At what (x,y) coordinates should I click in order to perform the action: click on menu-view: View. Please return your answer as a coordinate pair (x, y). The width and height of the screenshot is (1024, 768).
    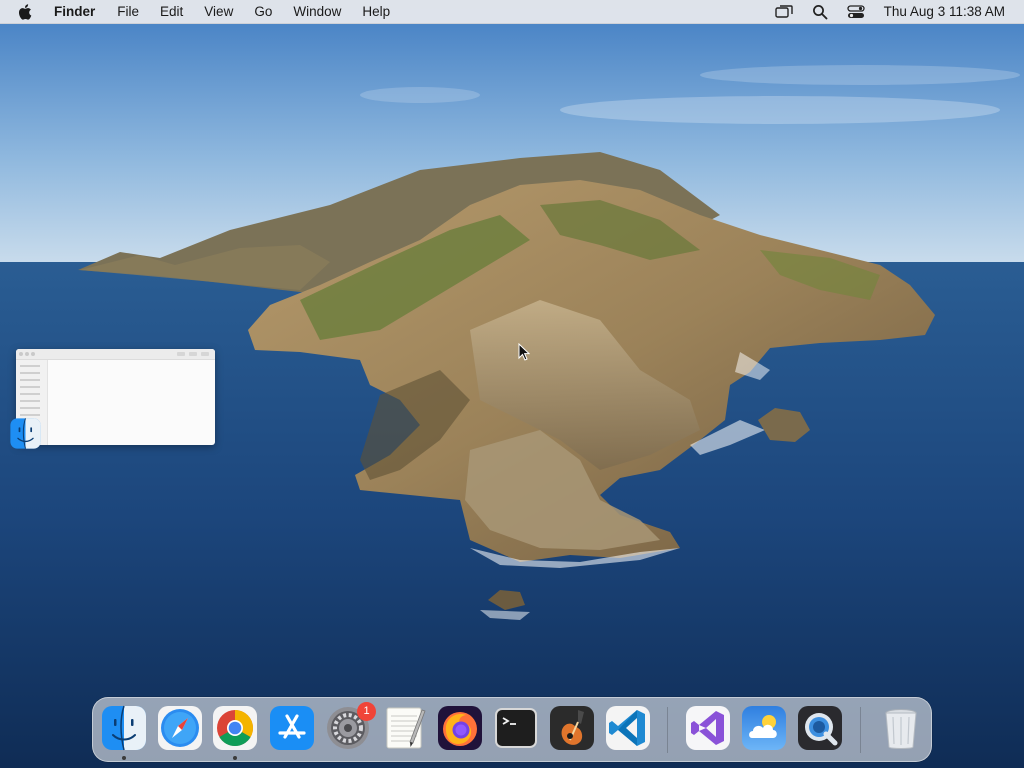
    Looking at the image, I should click on (218, 11).